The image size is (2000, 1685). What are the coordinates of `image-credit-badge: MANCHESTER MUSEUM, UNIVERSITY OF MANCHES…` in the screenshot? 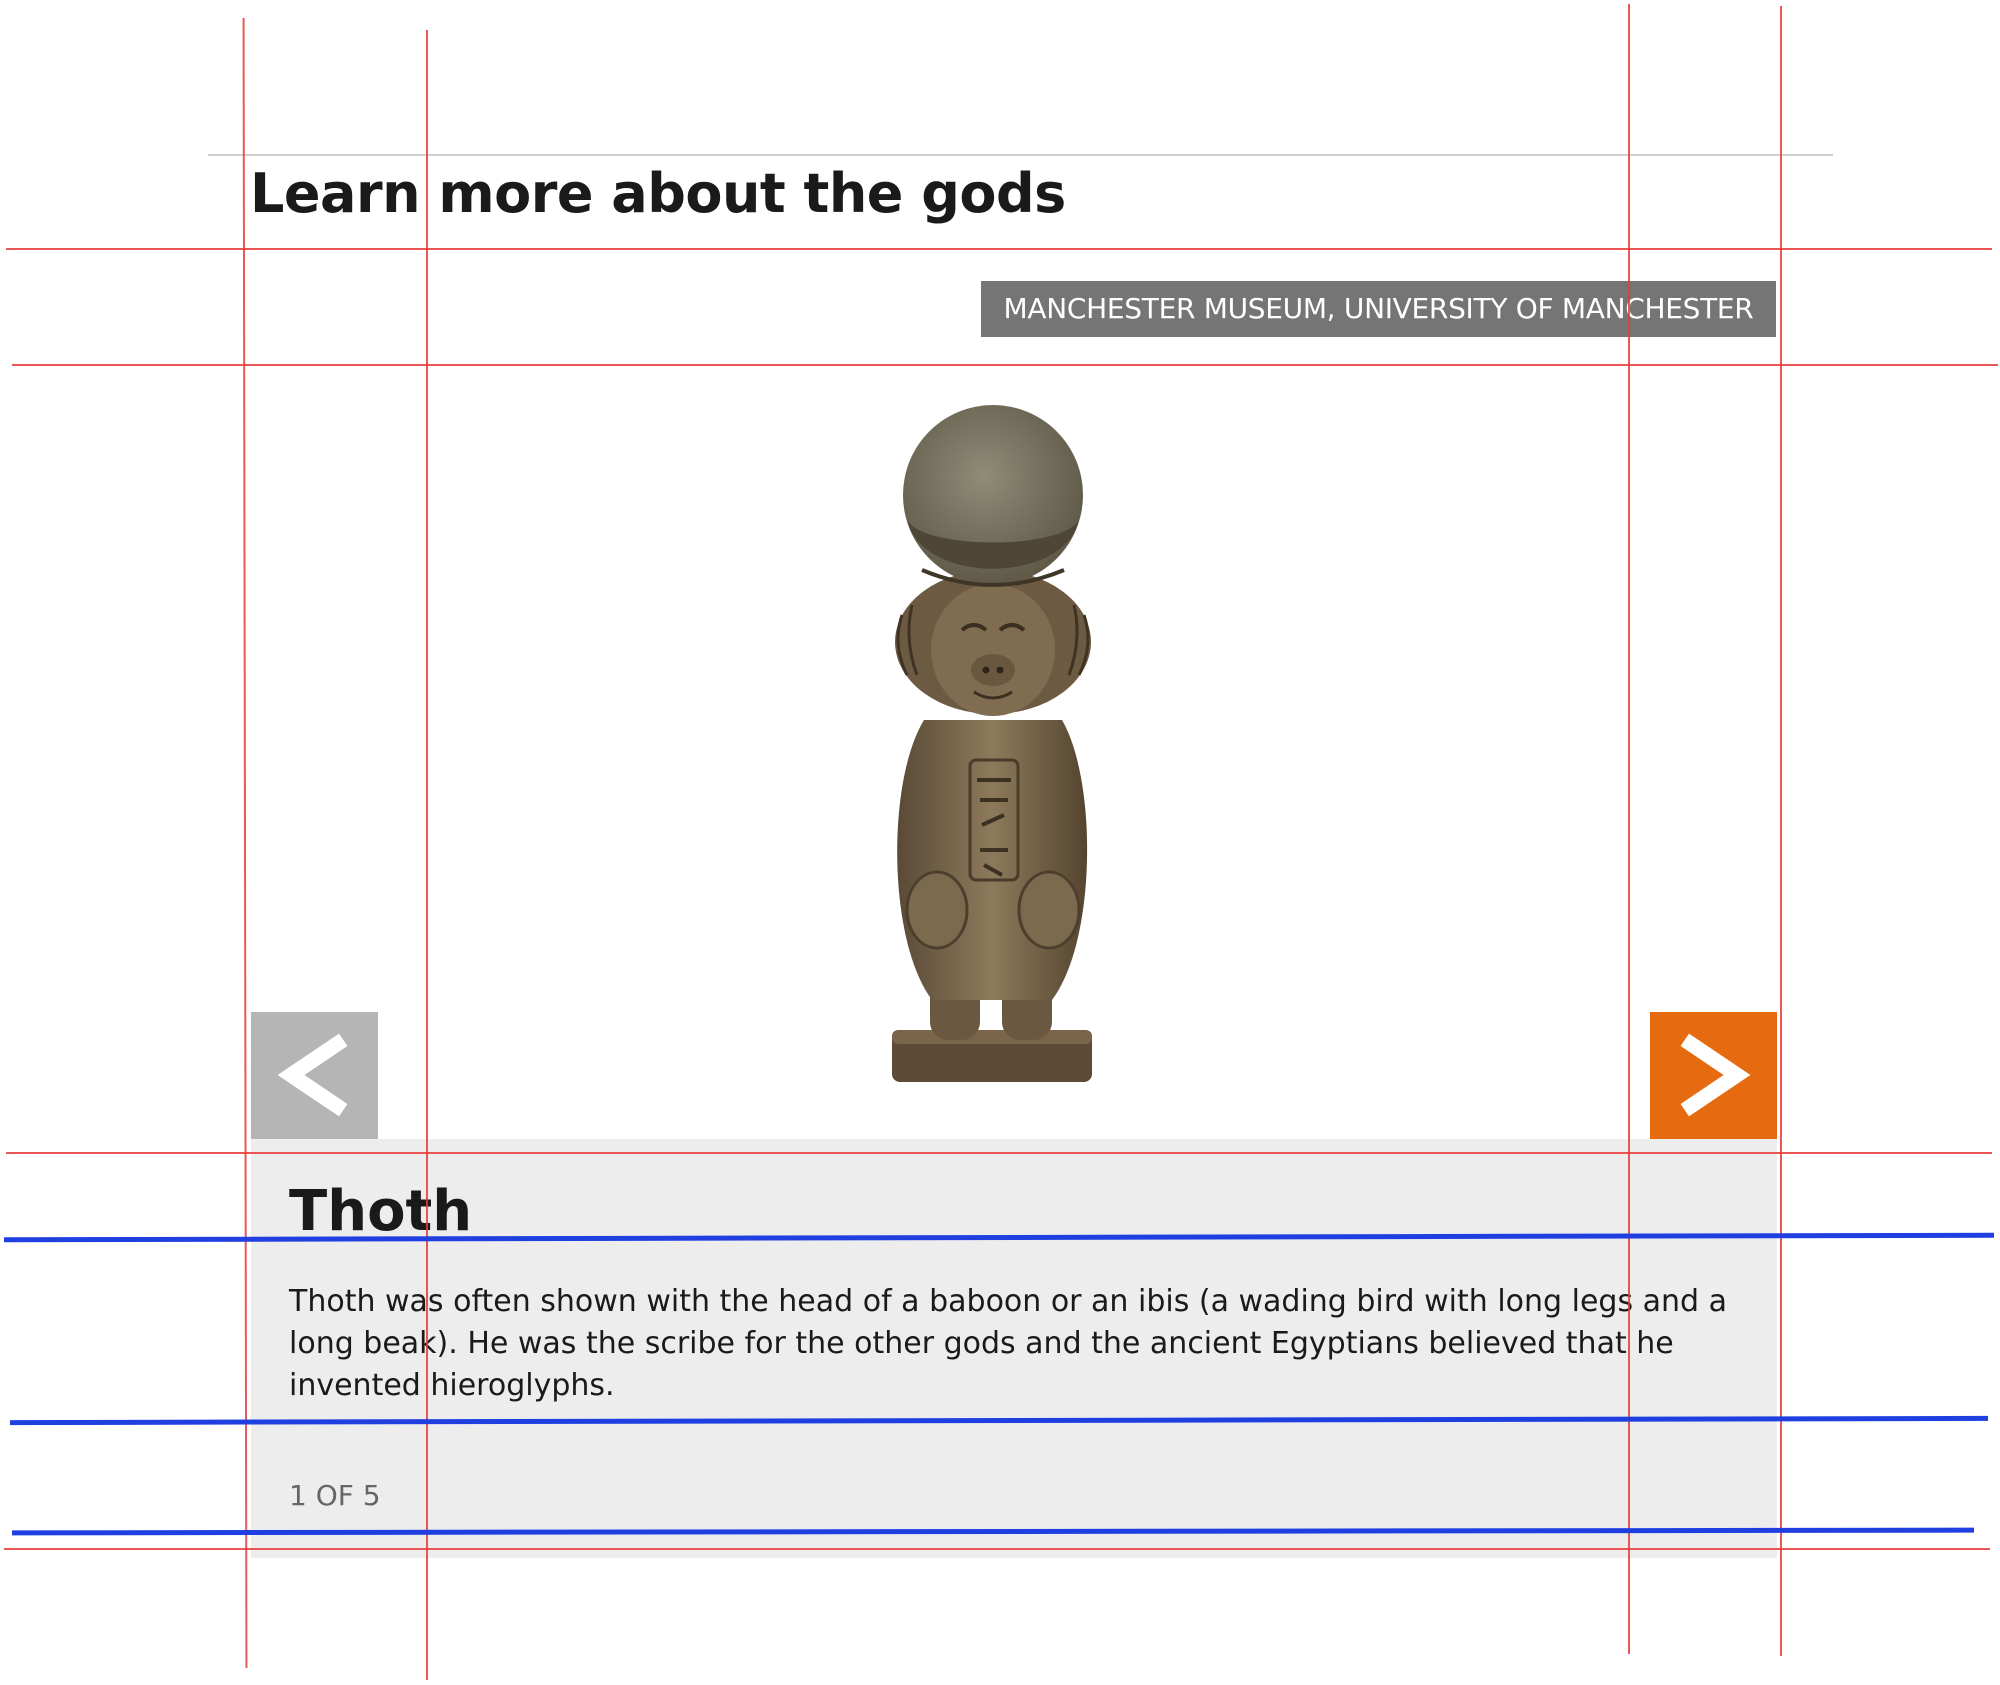 It's located at (1378, 309).